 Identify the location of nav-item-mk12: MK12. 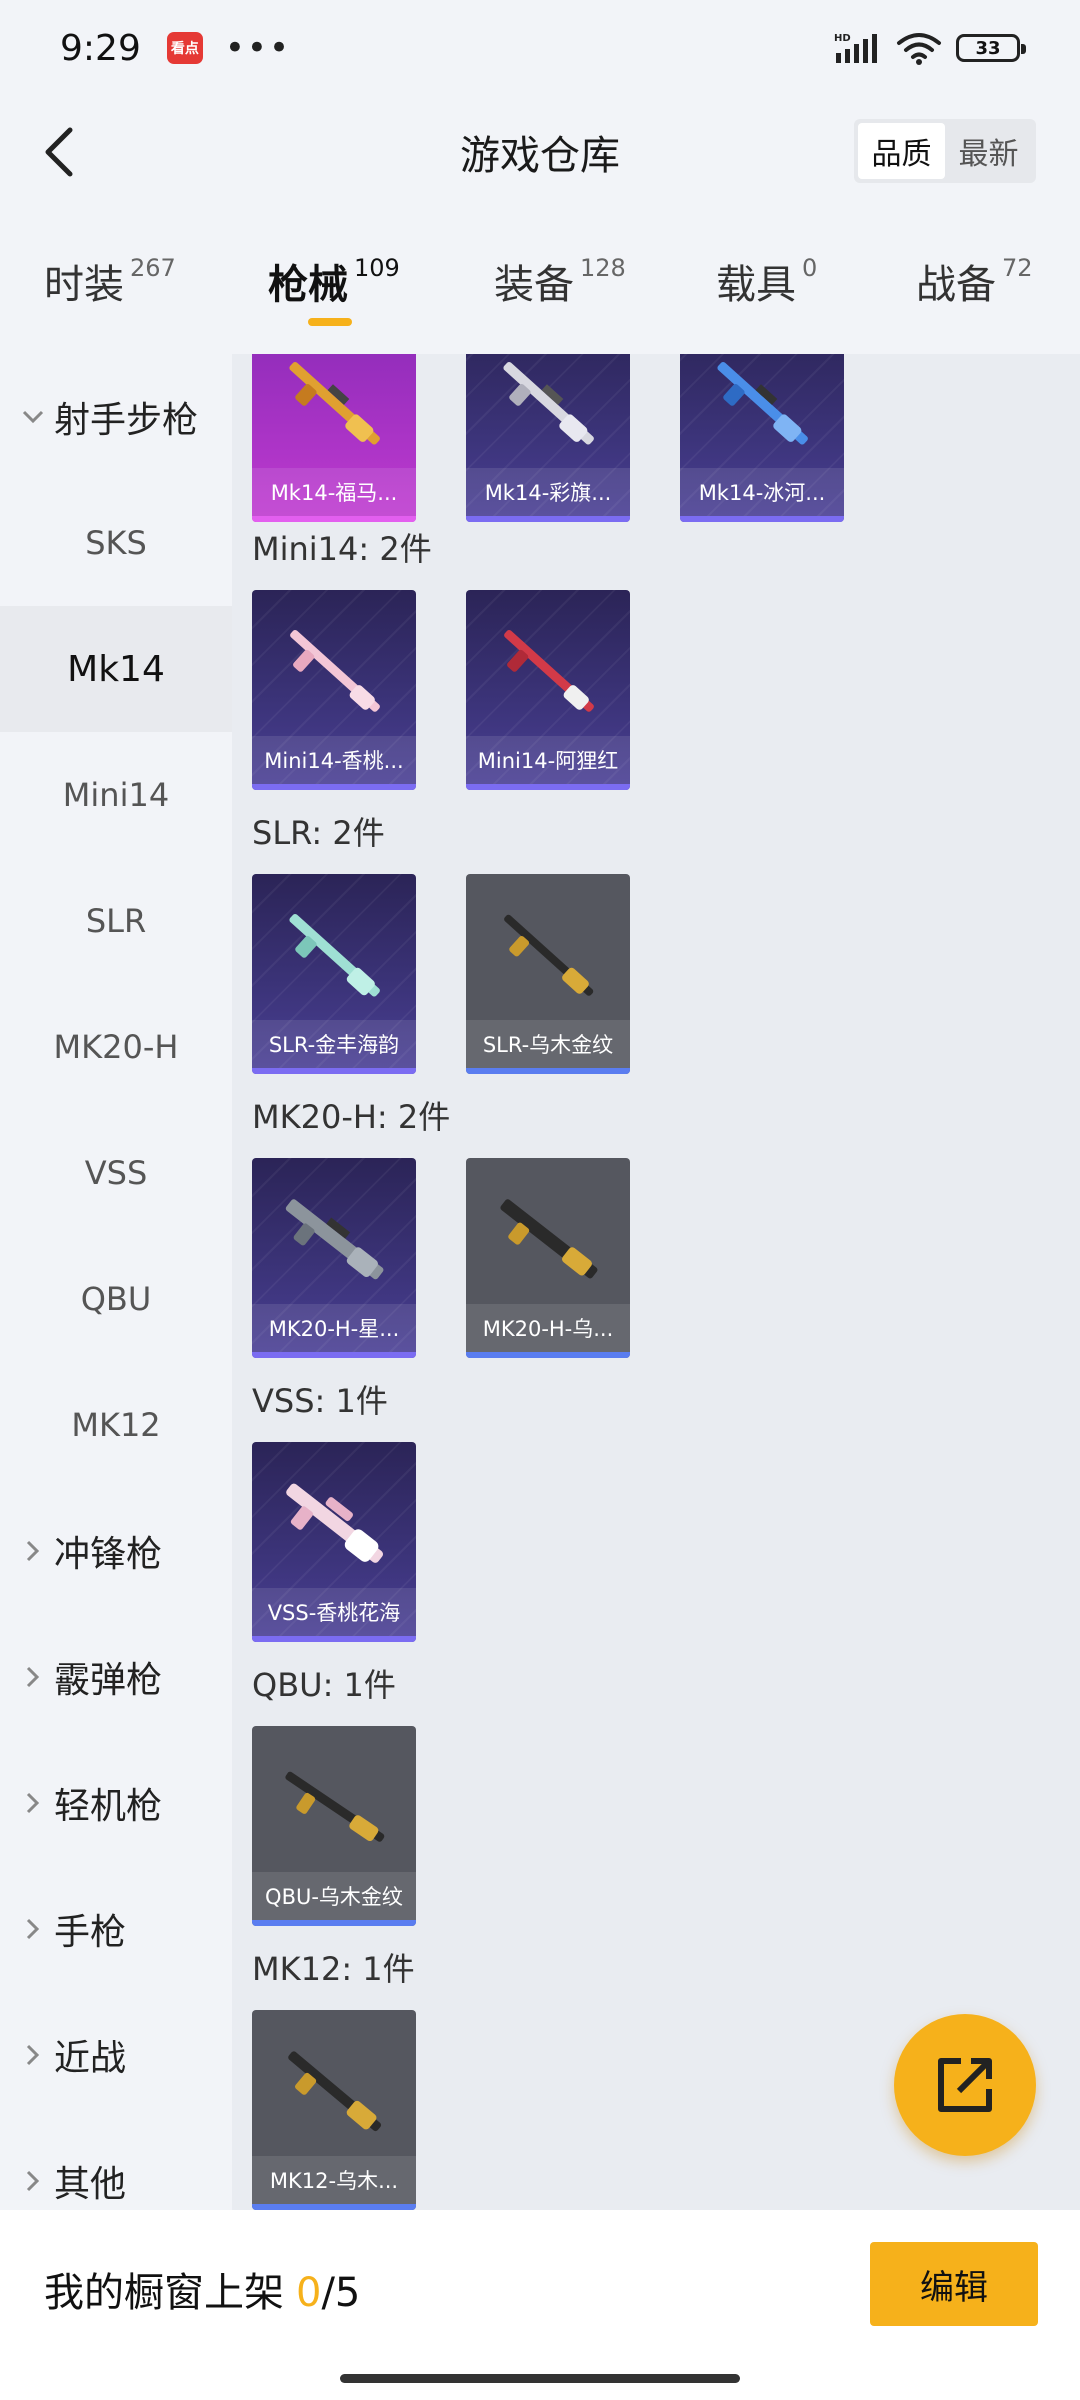
(116, 1425).